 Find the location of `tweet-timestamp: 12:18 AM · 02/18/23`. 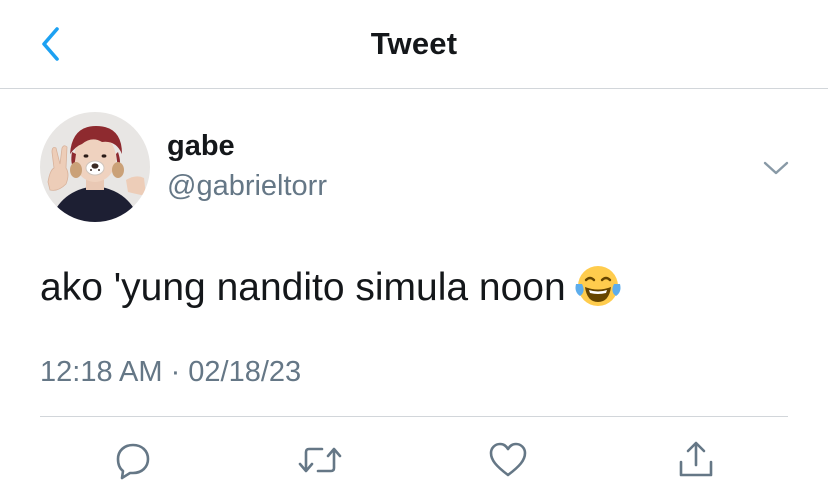

tweet-timestamp: 12:18 AM · 02/18/23 is located at coordinates (171, 372).